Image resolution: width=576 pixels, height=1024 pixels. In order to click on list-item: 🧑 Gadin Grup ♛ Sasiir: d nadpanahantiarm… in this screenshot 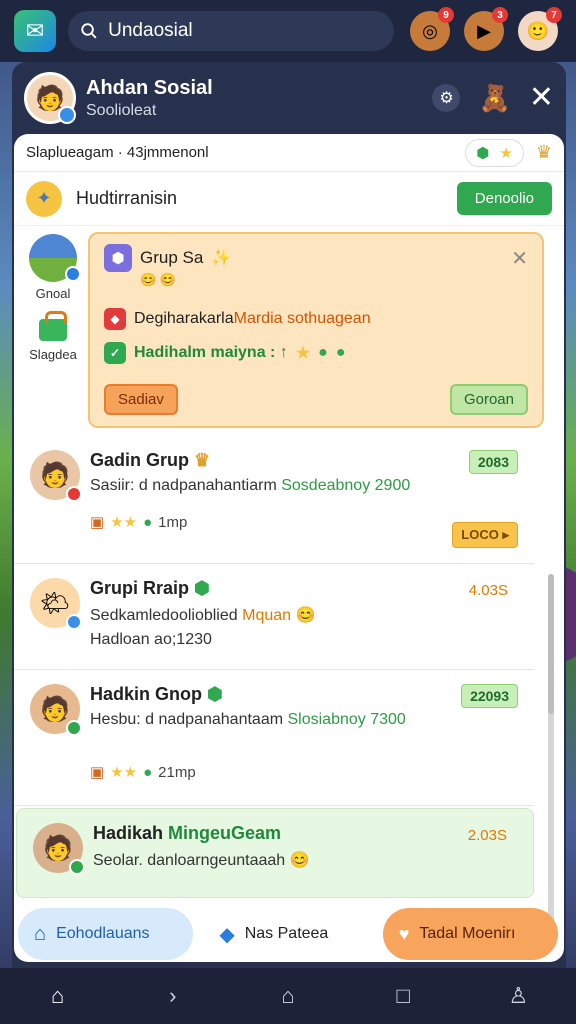, I will do `click(274, 500)`.